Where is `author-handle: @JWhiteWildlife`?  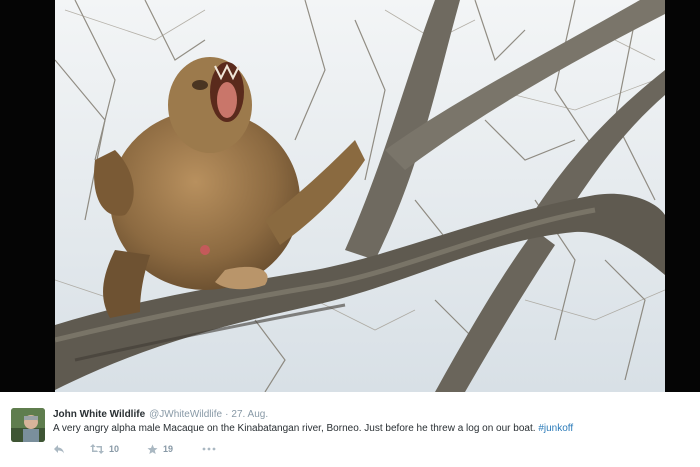 author-handle: @JWhiteWildlife is located at coordinates (185, 414).